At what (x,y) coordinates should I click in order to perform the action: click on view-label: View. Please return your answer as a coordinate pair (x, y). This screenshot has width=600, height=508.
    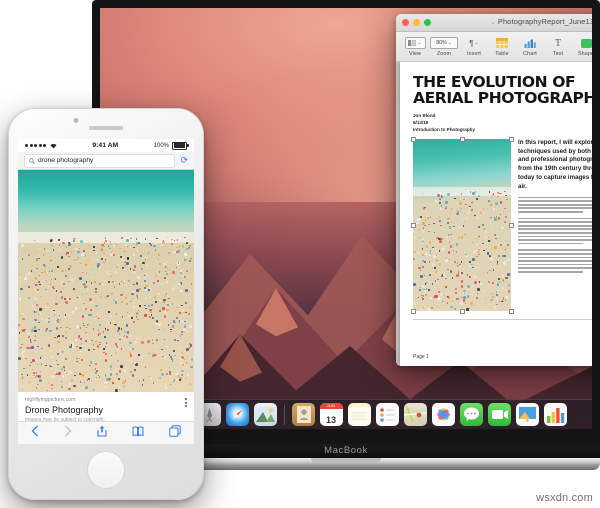
    Looking at the image, I should click on (415, 53).